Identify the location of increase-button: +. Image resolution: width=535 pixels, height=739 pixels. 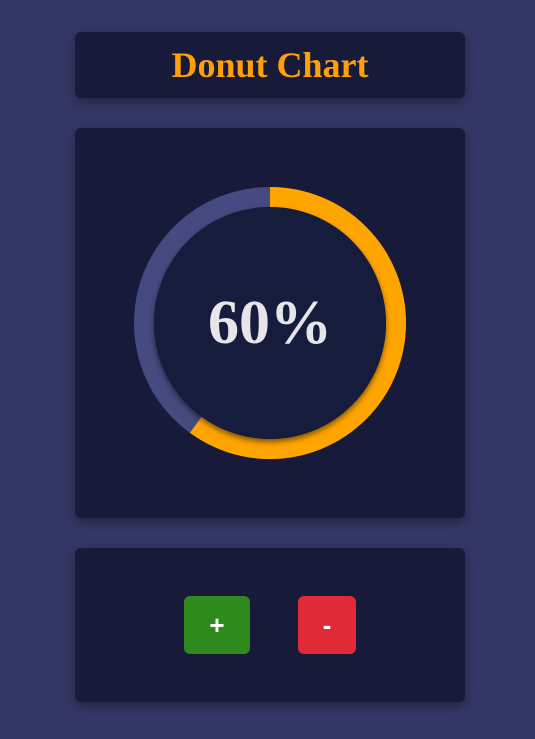
(217, 625).